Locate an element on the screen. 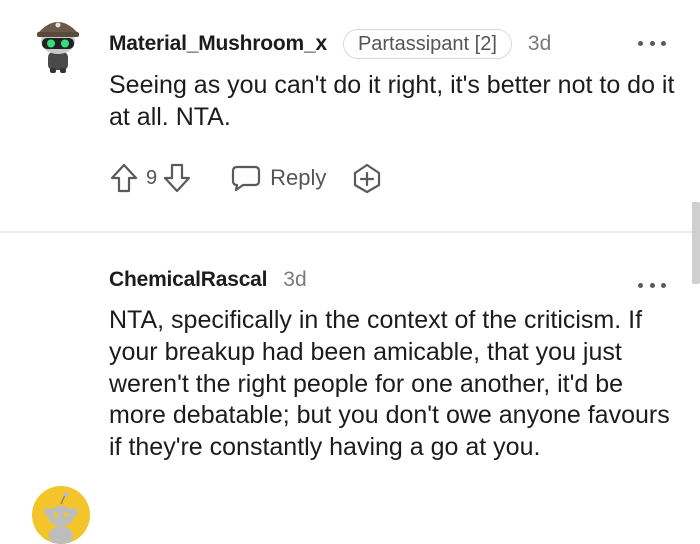 The width and height of the screenshot is (700, 544). scrollbar is located at coordinates (696, 243).